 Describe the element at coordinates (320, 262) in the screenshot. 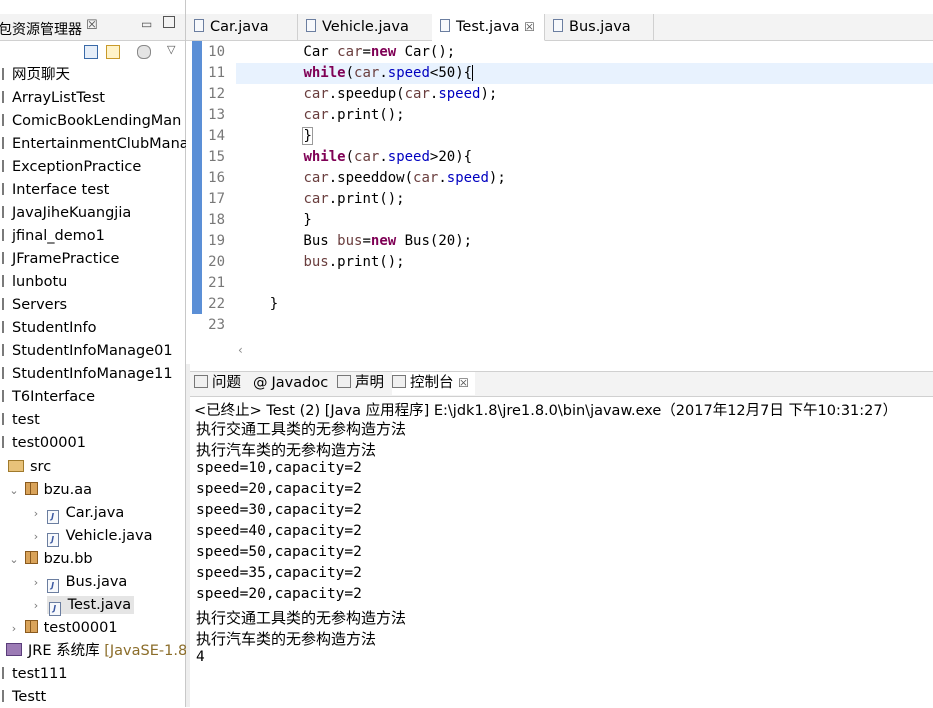

I see `code-line: bus.print();` at that location.